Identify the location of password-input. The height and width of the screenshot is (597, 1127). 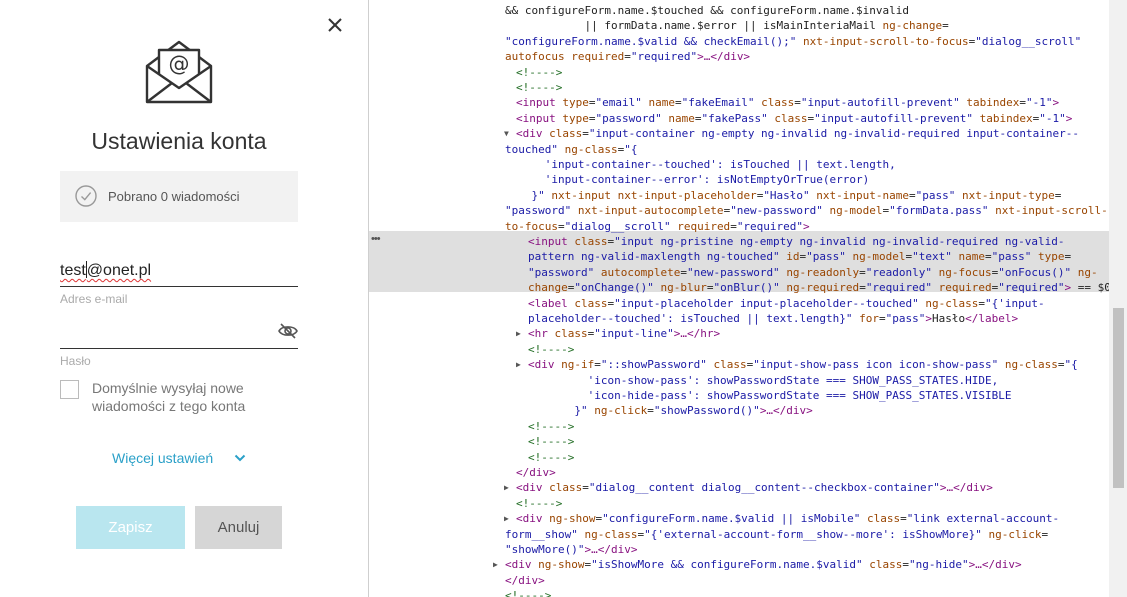
(179, 333).